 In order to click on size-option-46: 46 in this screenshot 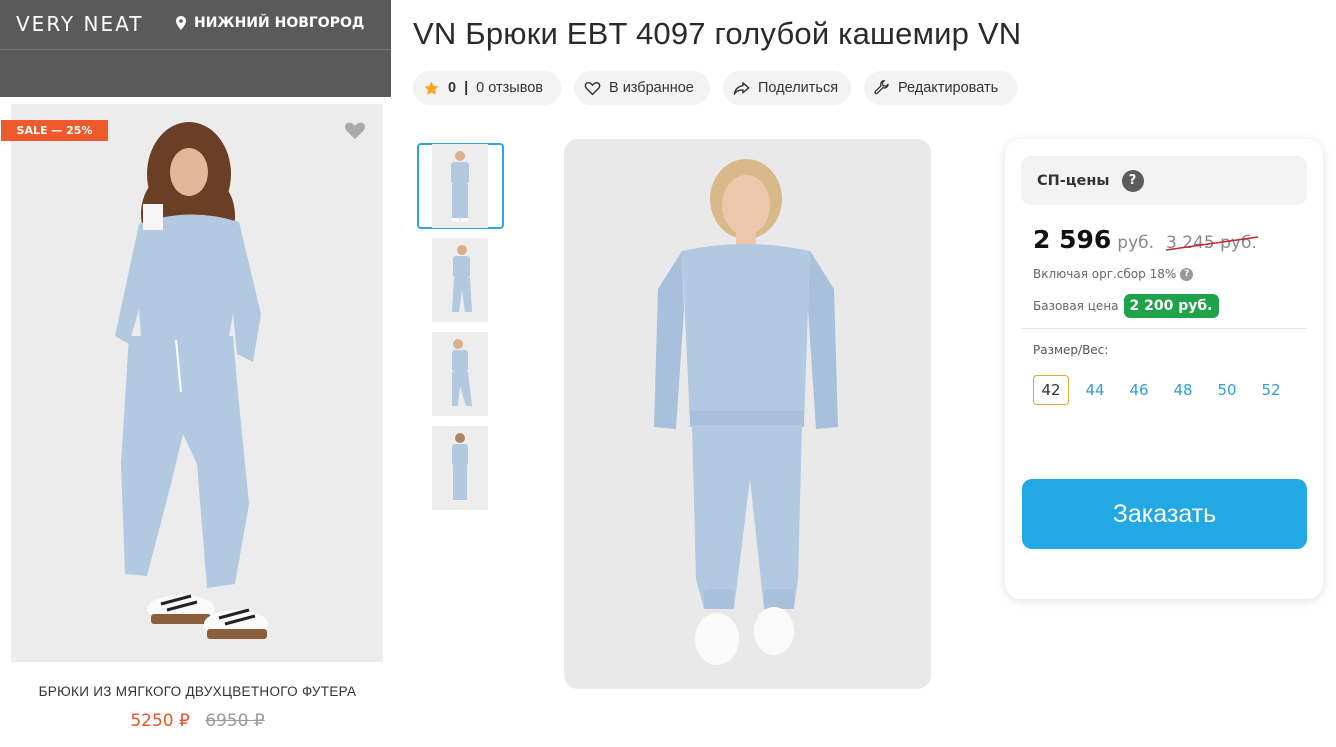, I will do `click(1139, 390)`.